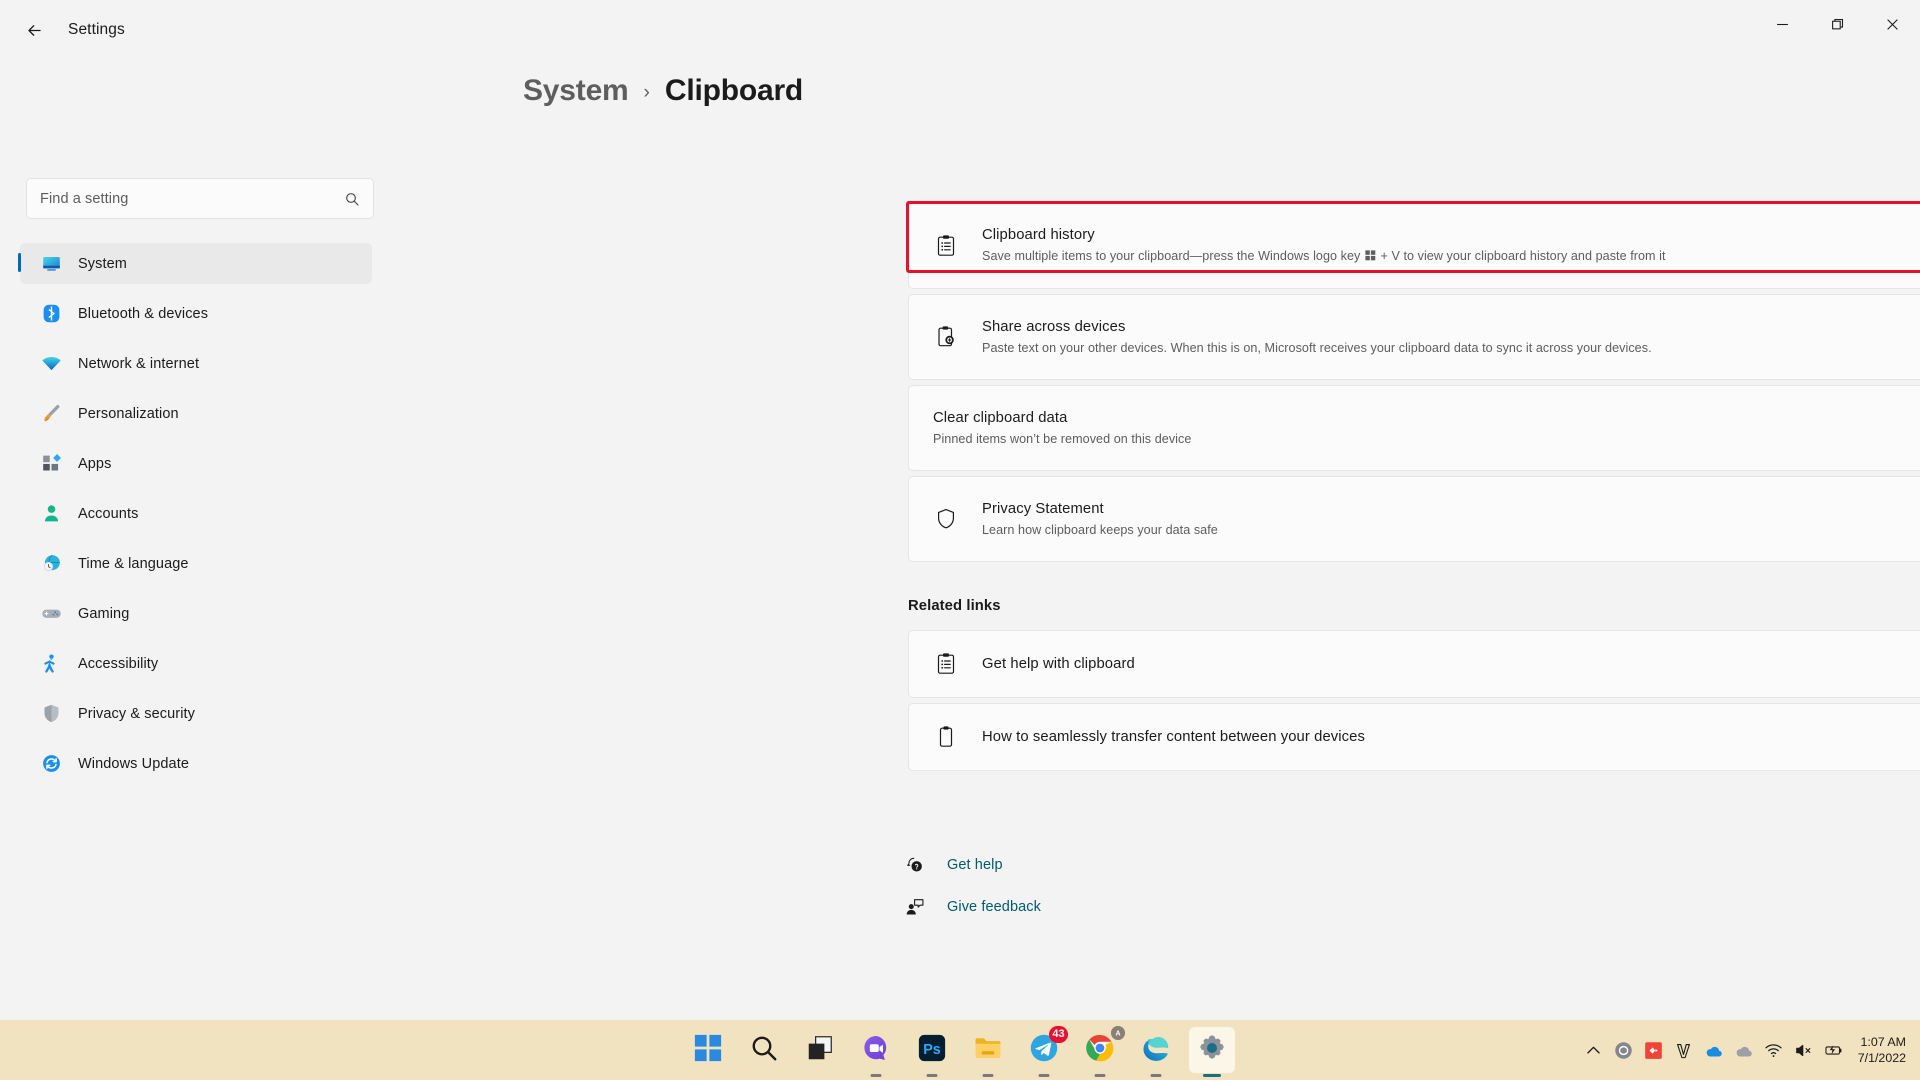 This screenshot has height=1080, width=1920. Describe the element at coordinates (196, 563) in the screenshot. I see `sidebar-item-time-language: Time & language` at that location.